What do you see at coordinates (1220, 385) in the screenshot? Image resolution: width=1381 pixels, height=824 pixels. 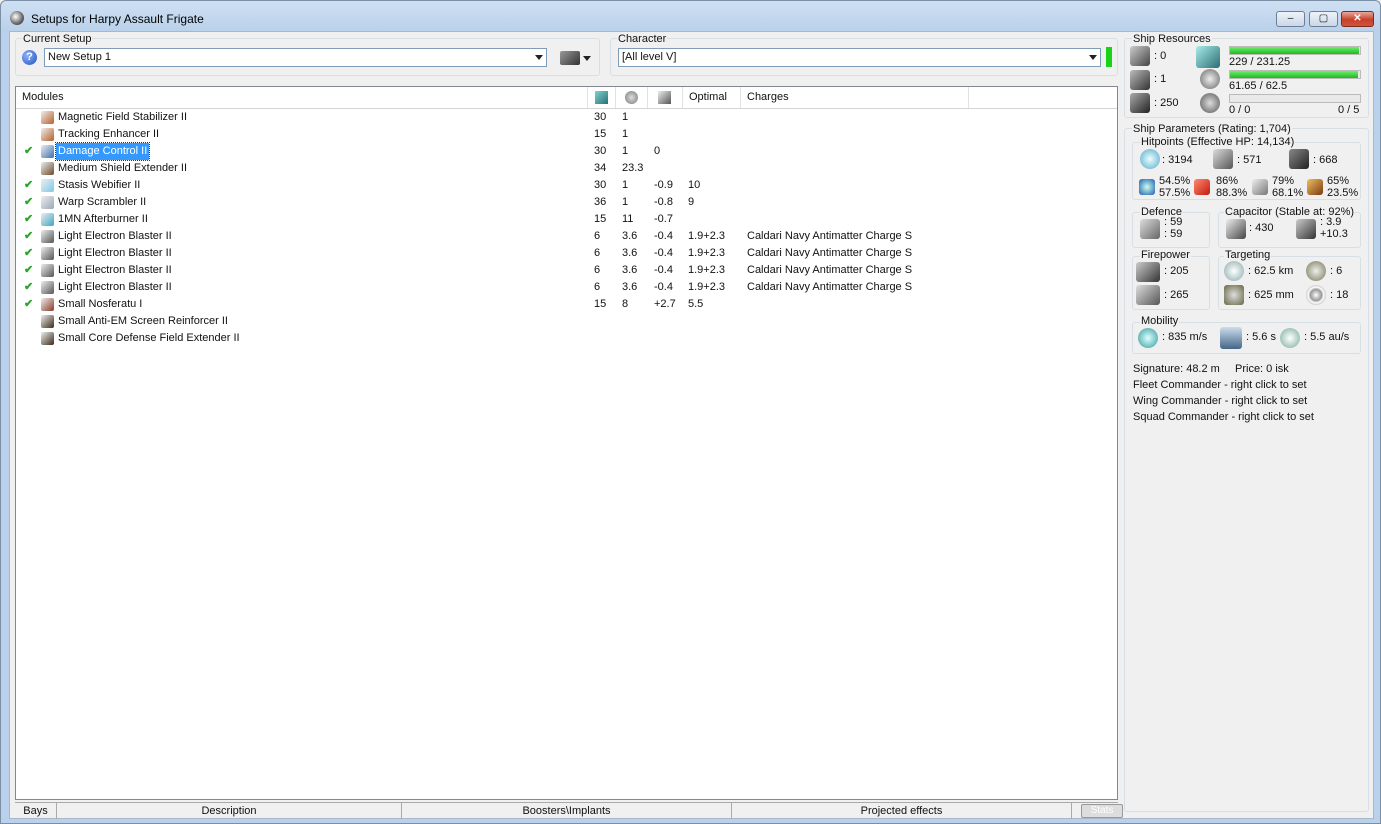 I see `fleet-commander: Fleet Commander - right click to set` at bounding box center [1220, 385].